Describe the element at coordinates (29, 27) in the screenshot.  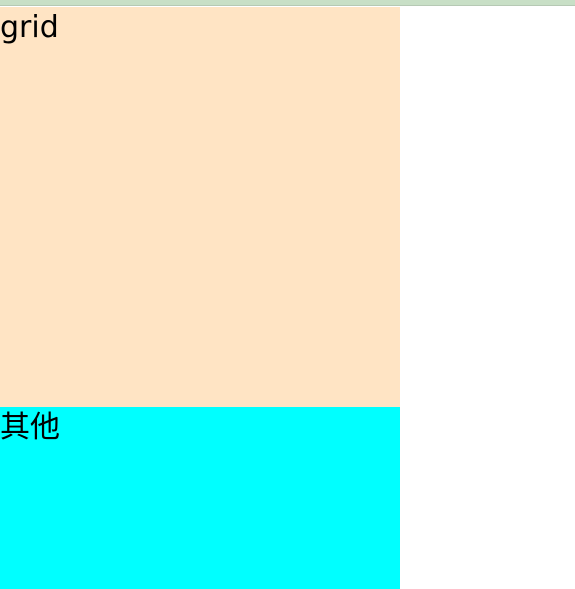
I see `grid-block-label: grid` at that location.